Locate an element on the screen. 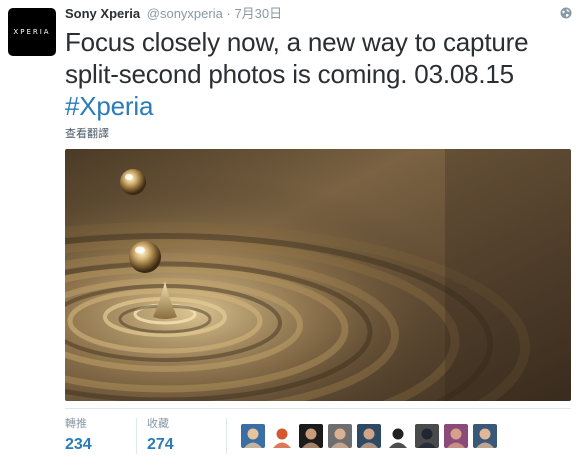 This screenshot has width=580, height=468. likes-stat: 收藏 274 is located at coordinates (160, 436).